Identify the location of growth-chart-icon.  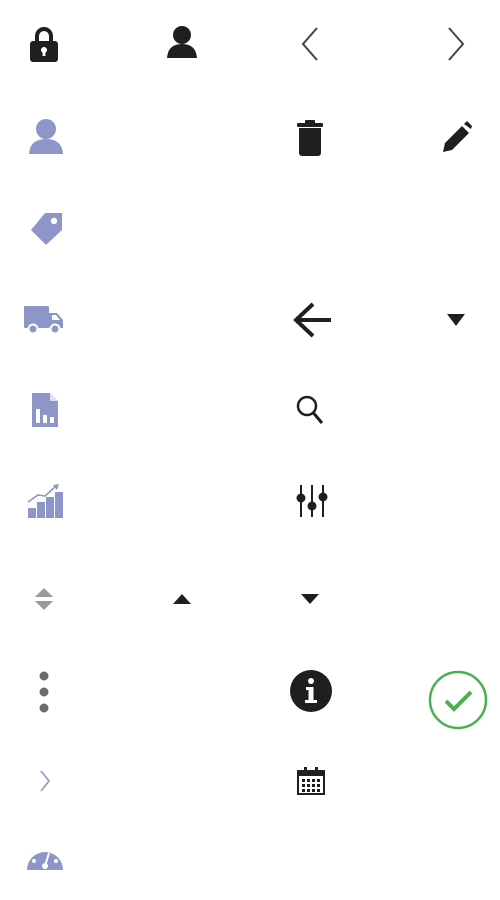
(45, 502).